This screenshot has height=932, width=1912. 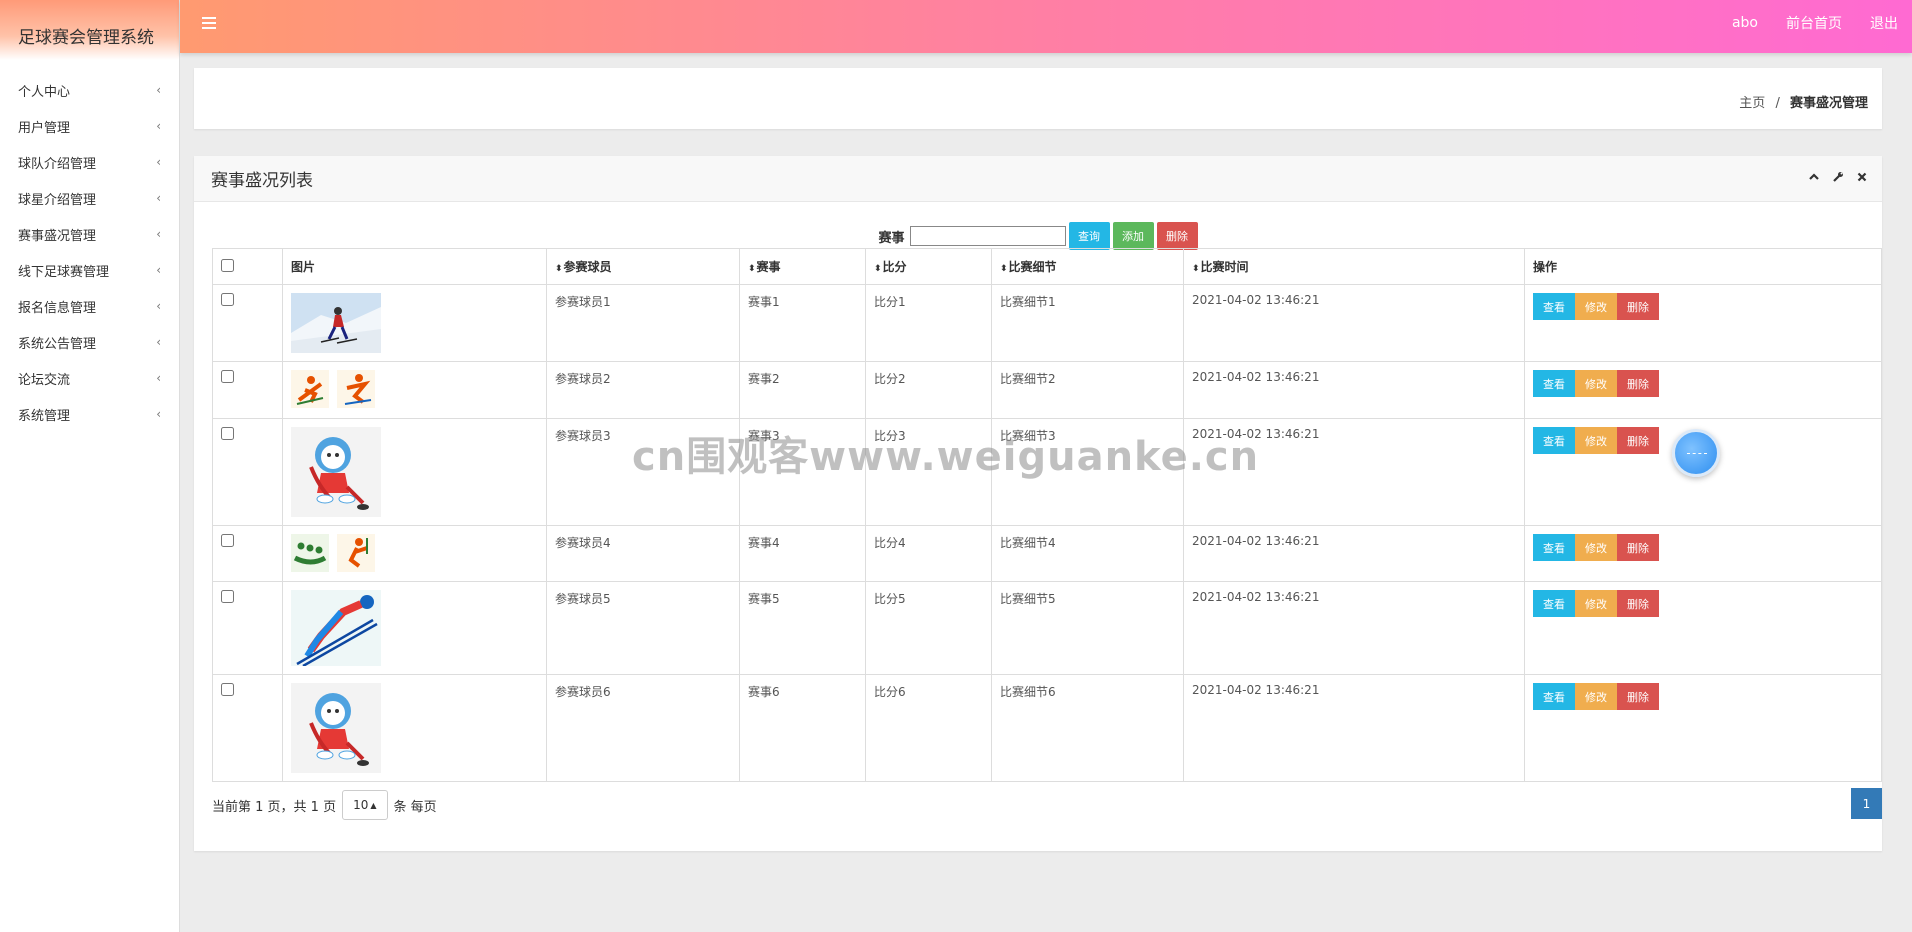 I want to click on query-button: 查询, so click(x=1089, y=236).